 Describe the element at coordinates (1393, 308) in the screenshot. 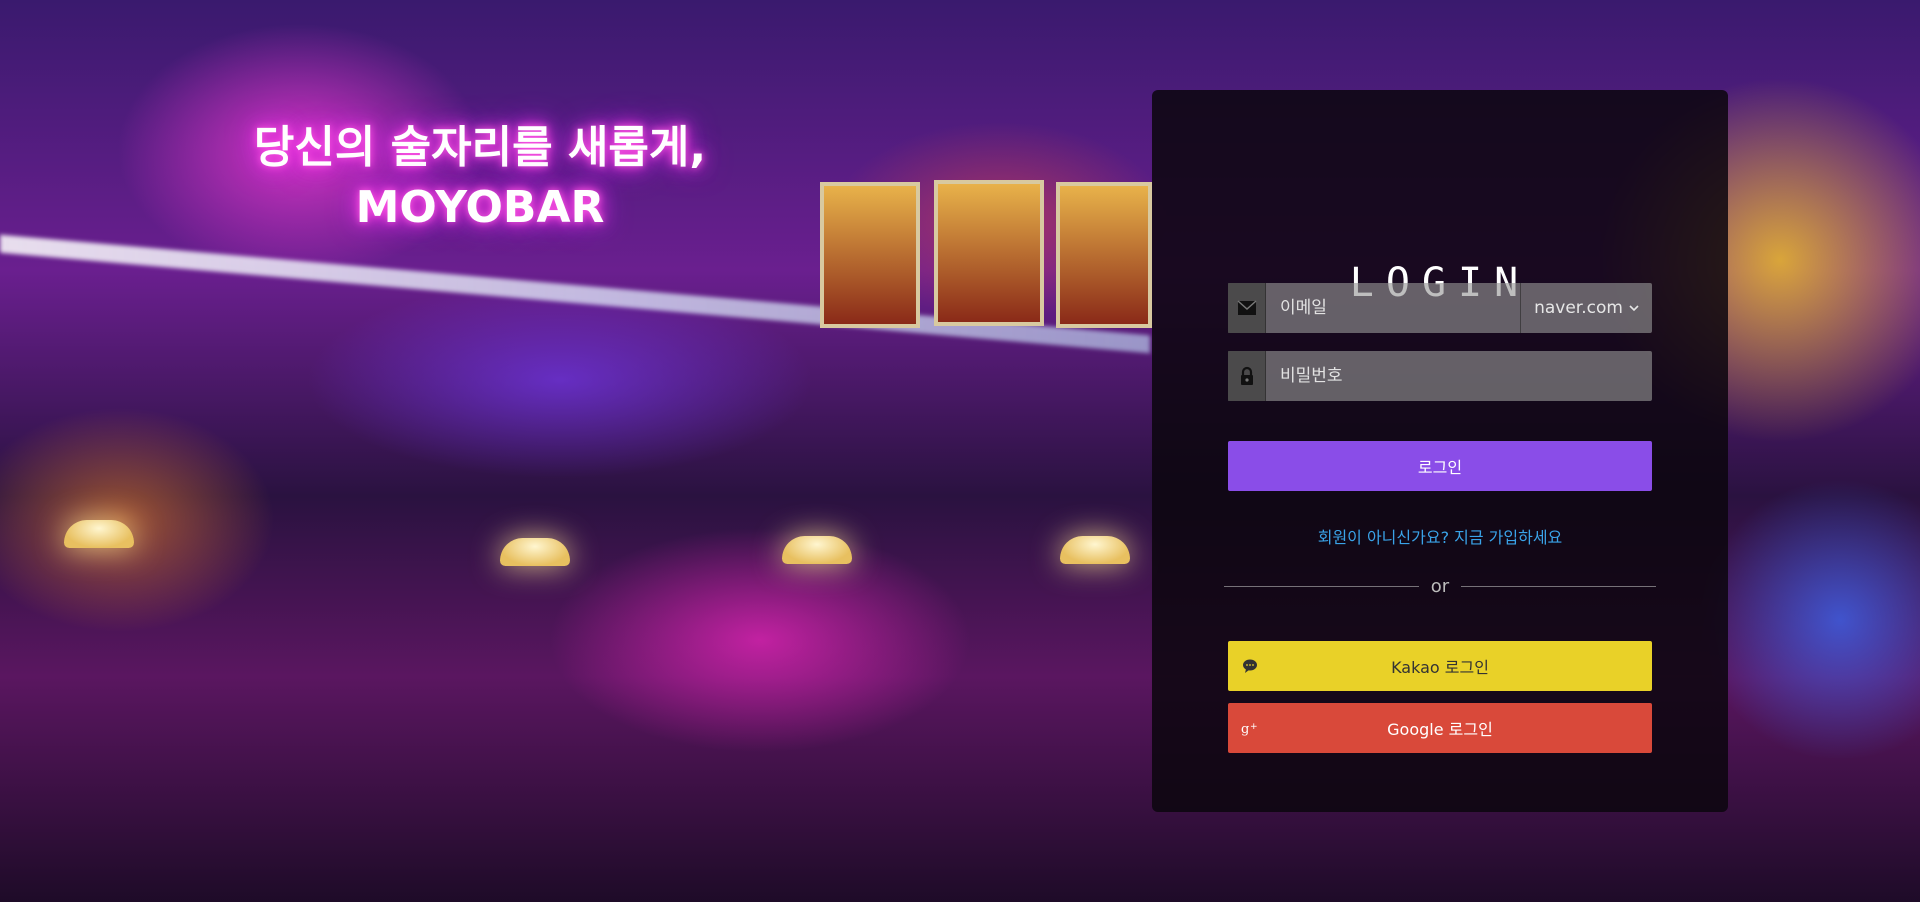

I see `email-input` at that location.